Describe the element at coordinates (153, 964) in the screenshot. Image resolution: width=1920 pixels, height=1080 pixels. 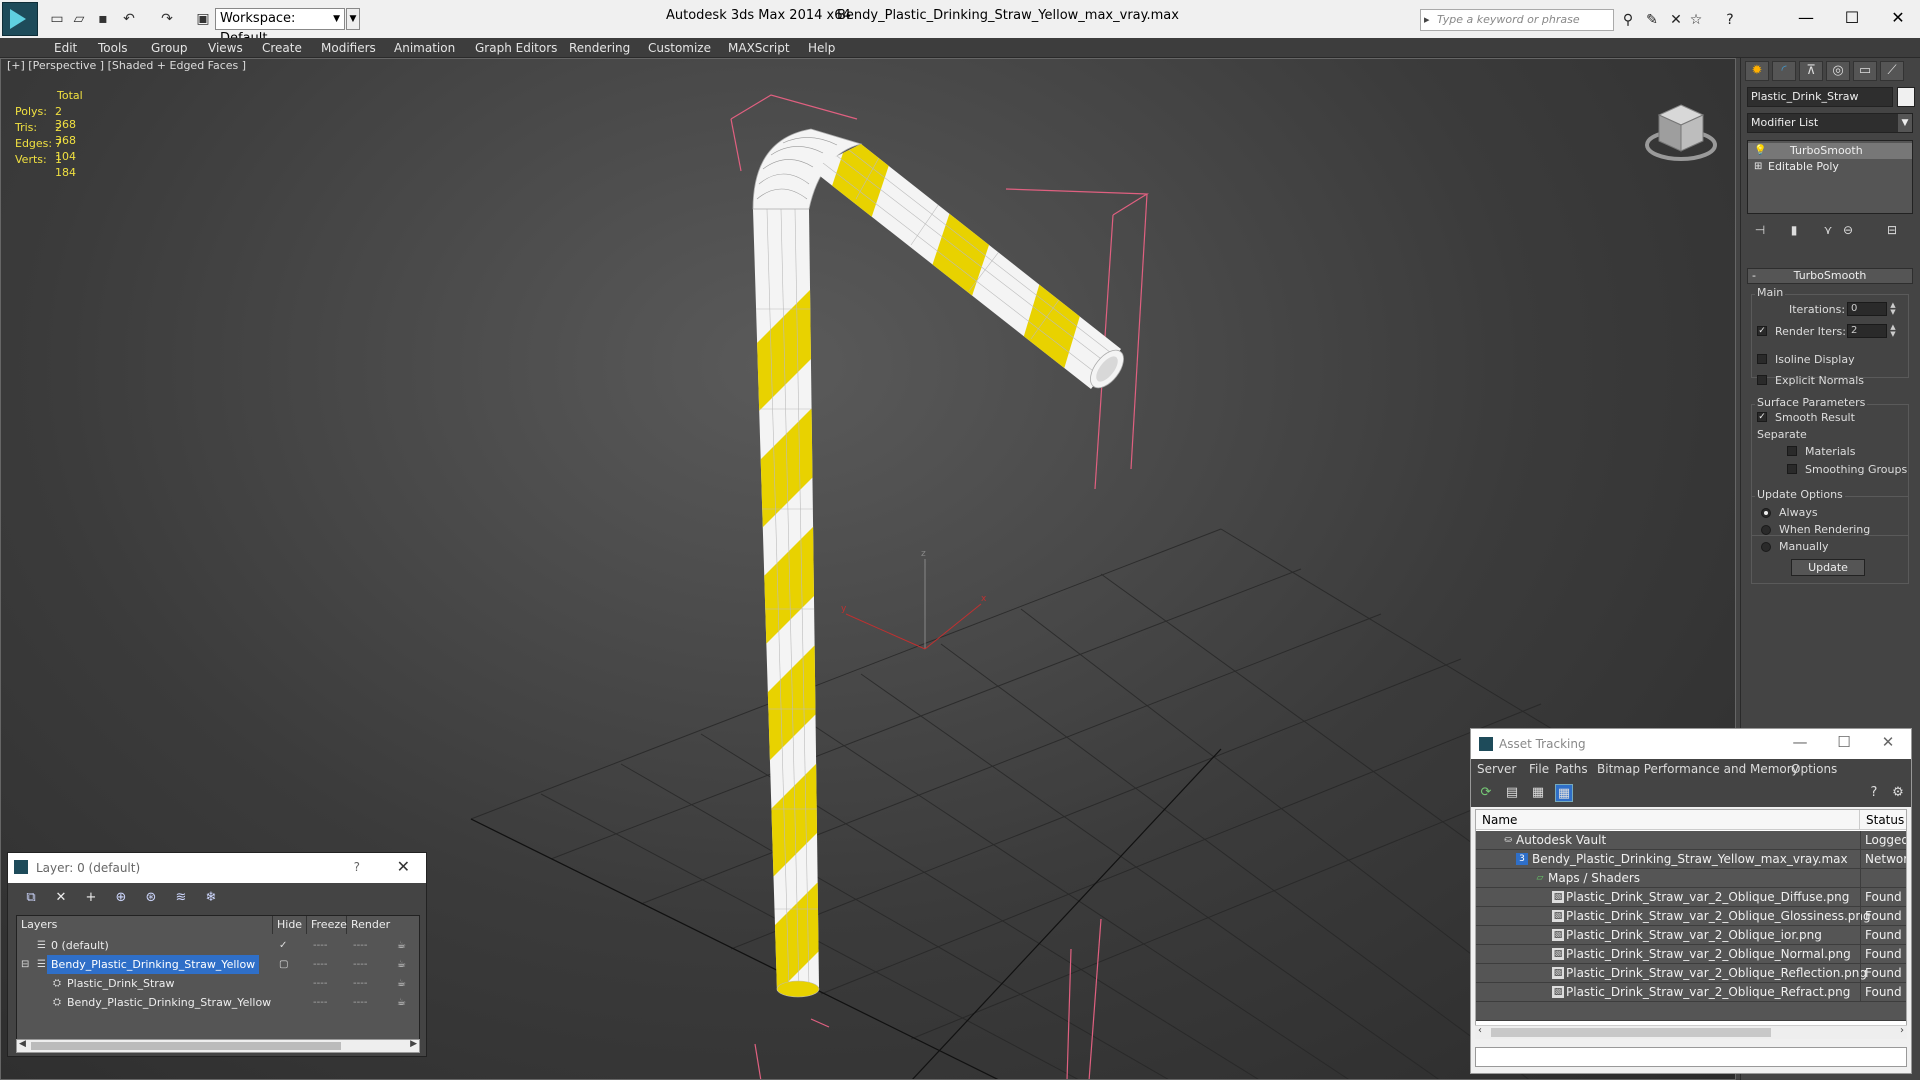
I see `layer-name: Bendy_Plastic_Drinking_Straw_Yellow` at that location.